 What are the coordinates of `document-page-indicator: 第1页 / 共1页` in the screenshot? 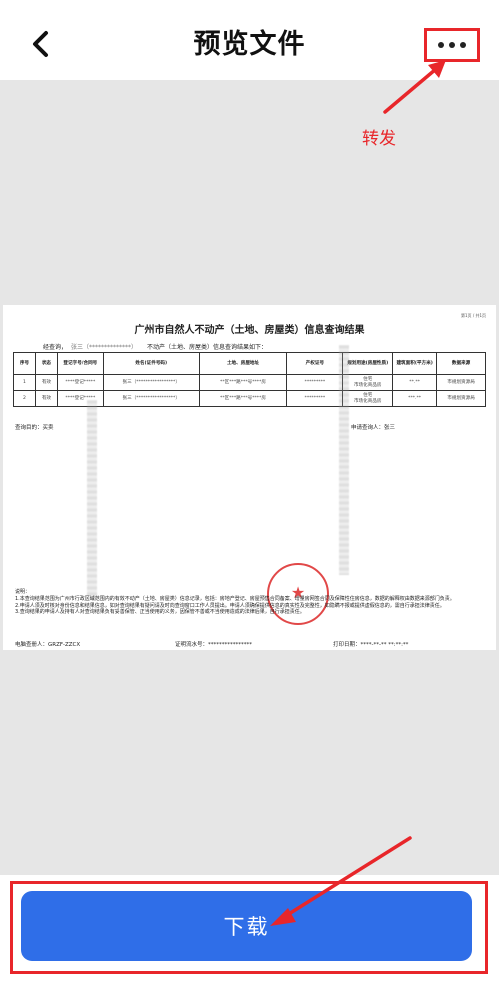 It's located at (473, 315).